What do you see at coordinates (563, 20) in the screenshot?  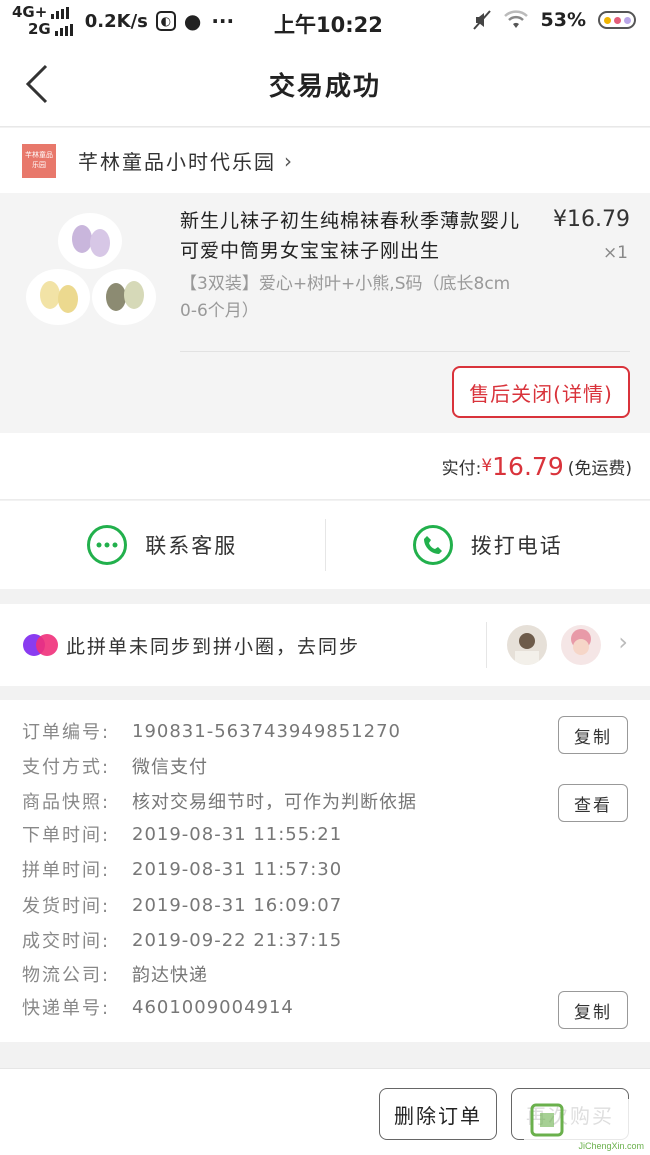 I see `battery-percent: 53%` at bounding box center [563, 20].